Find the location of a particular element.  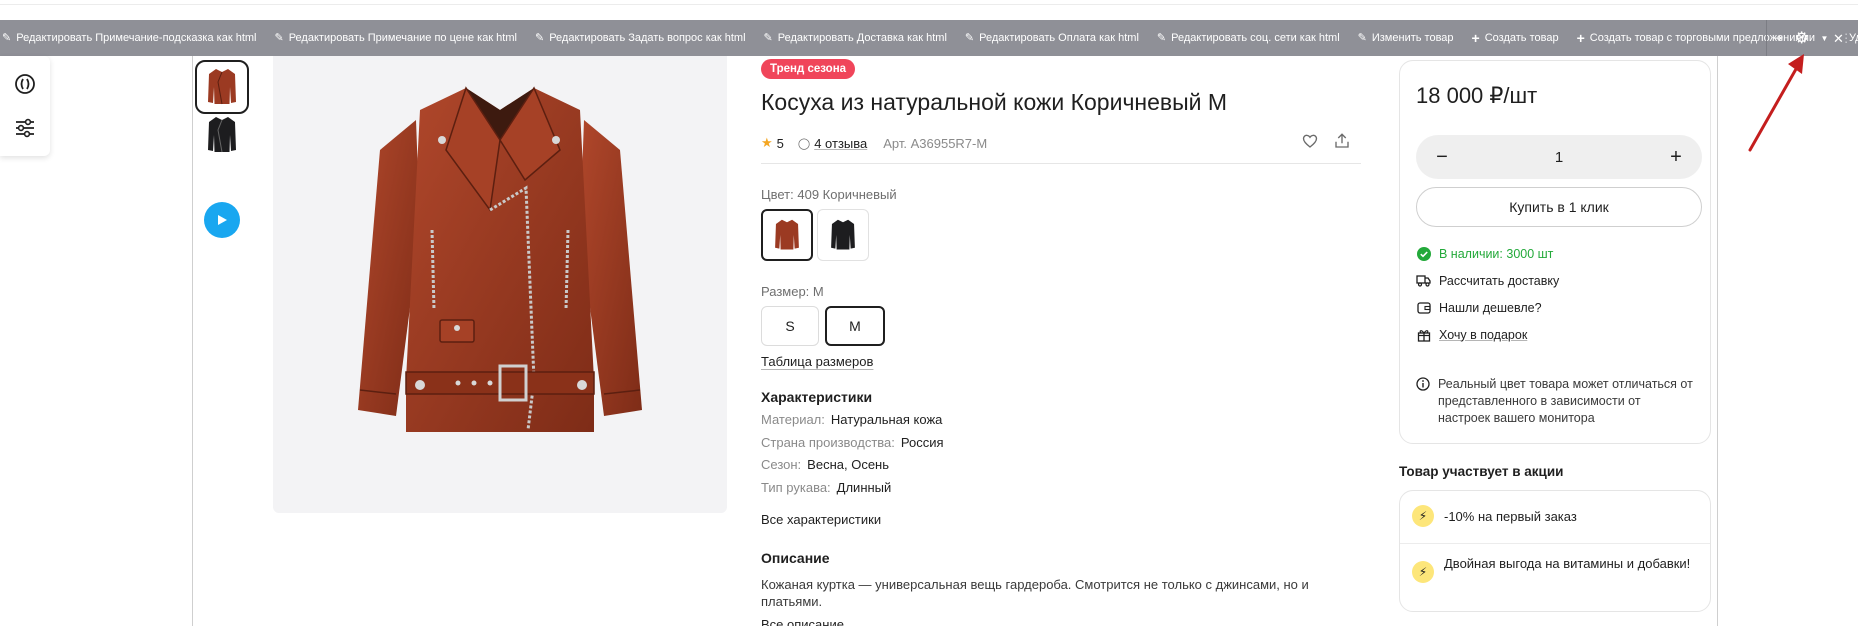

reviews-link: 4 отзыва is located at coordinates (840, 143).